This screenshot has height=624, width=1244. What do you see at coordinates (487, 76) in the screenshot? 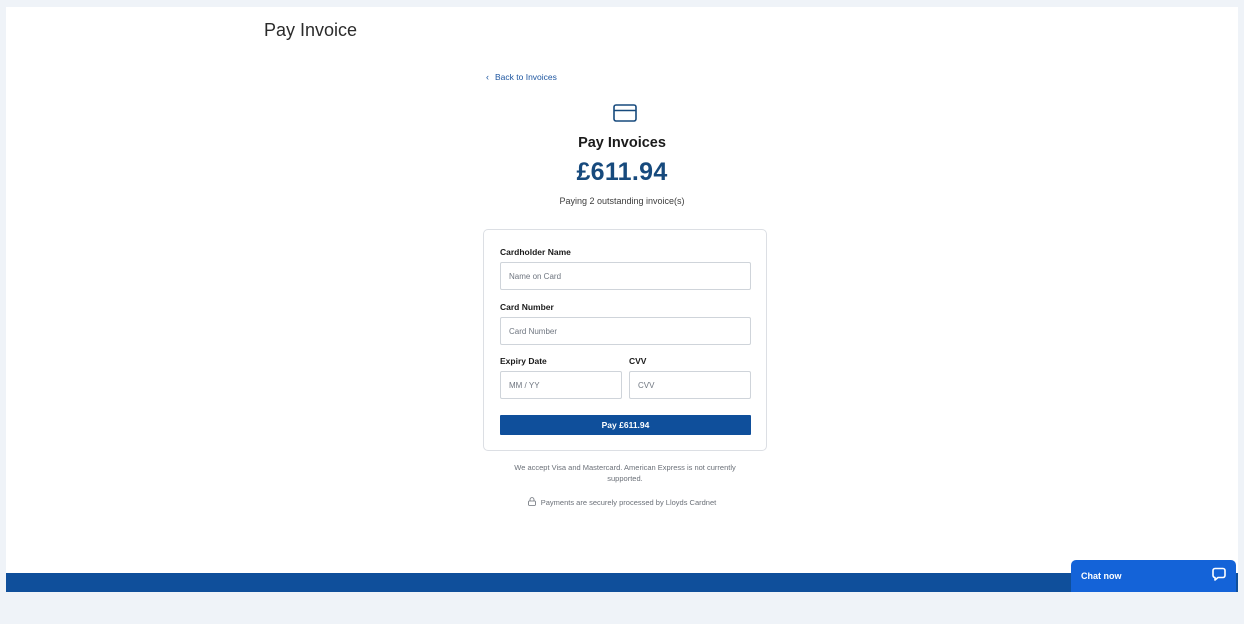
I see `chevron-left-icon: ‹` at bounding box center [487, 76].